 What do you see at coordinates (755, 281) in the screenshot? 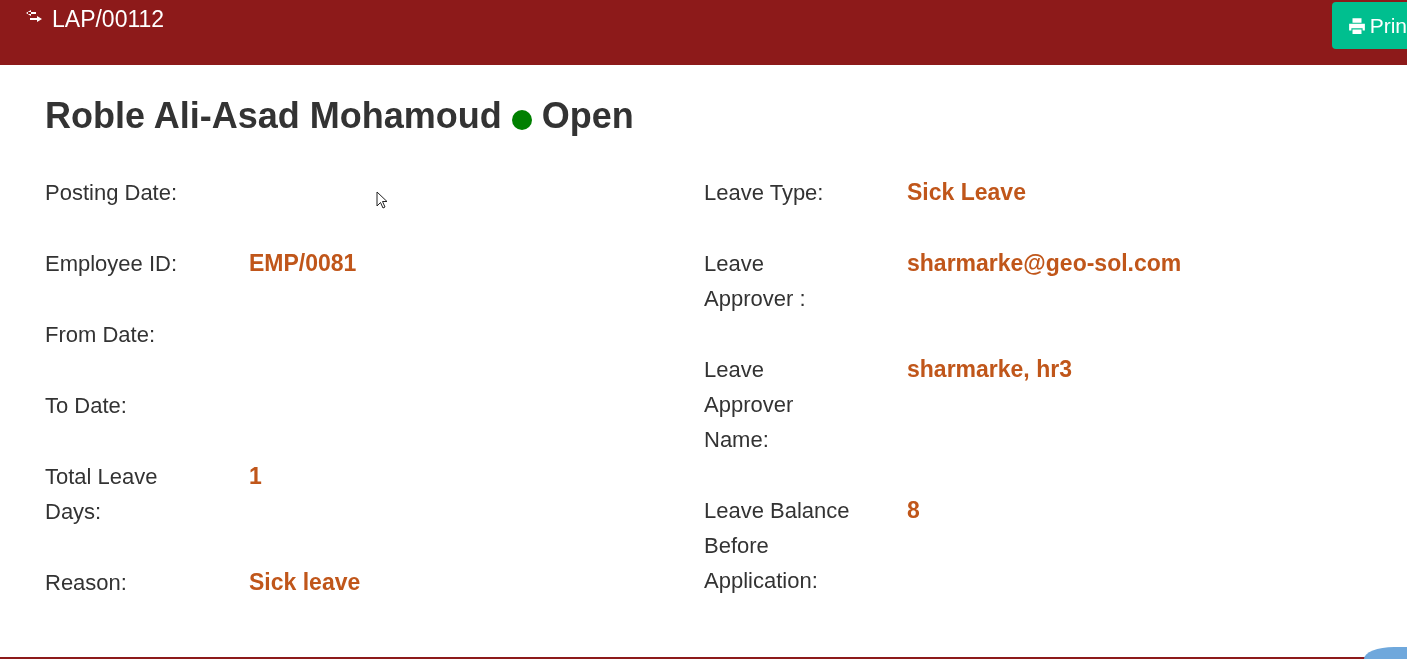
I see `field-label: Leave Approver :` at bounding box center [755, 281].